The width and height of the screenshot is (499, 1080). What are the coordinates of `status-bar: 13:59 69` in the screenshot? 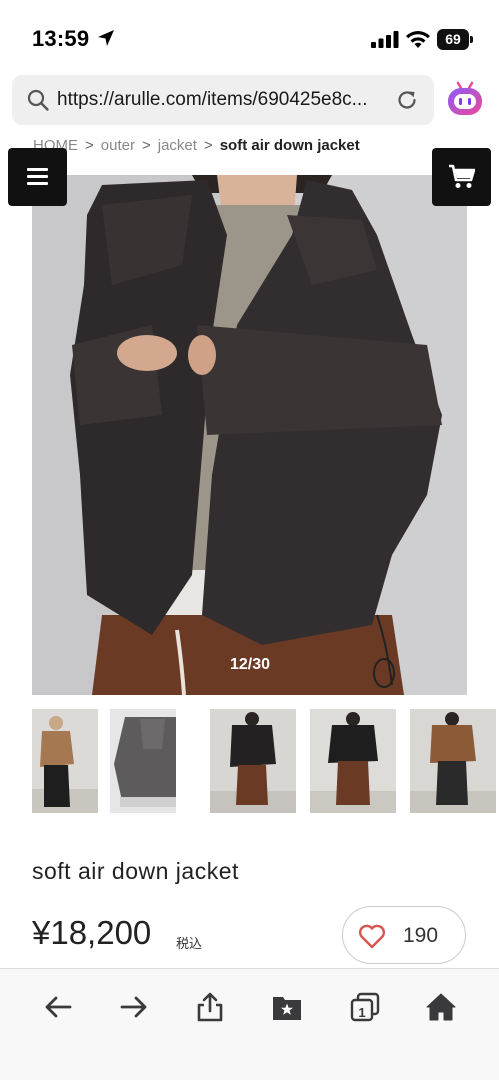 It's located at (249, 35).